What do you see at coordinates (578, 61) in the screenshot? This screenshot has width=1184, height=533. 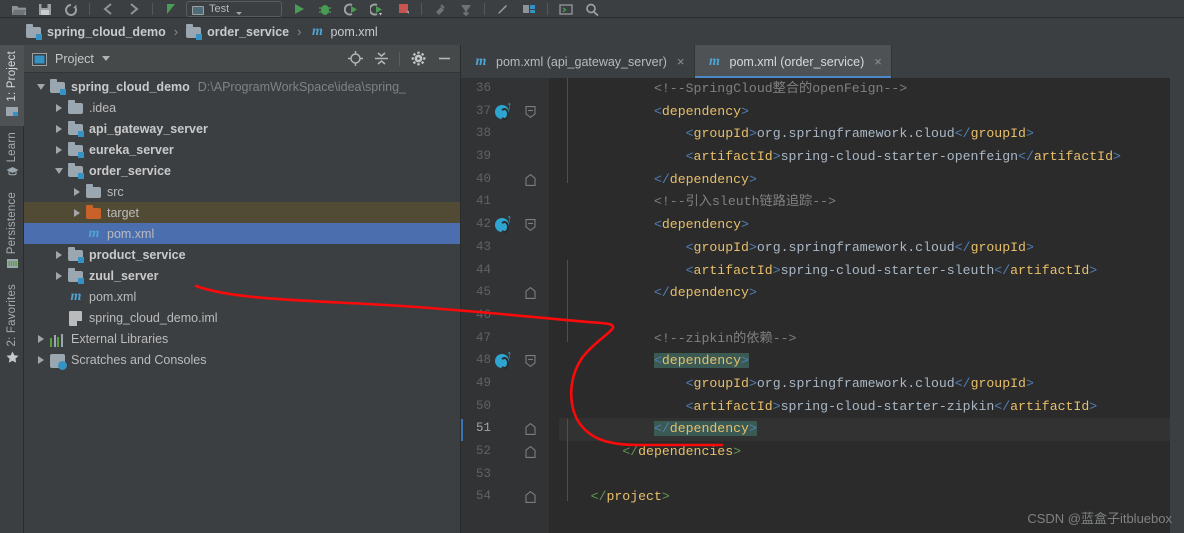 I see `editor-tab-1: m pom.xml (api_gateway_server) ×` at bounding box center [578, 61].